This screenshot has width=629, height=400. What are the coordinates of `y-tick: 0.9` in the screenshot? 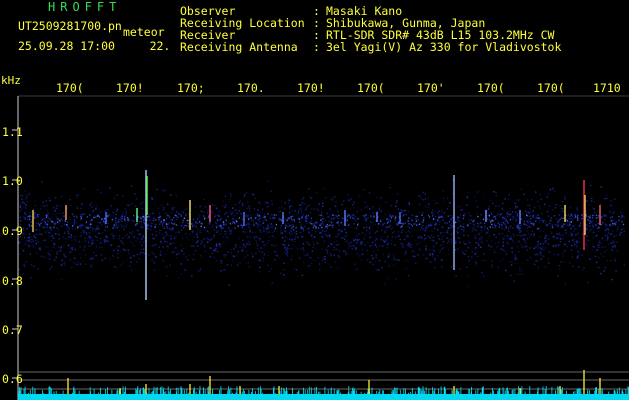 It's located at (12, 231).